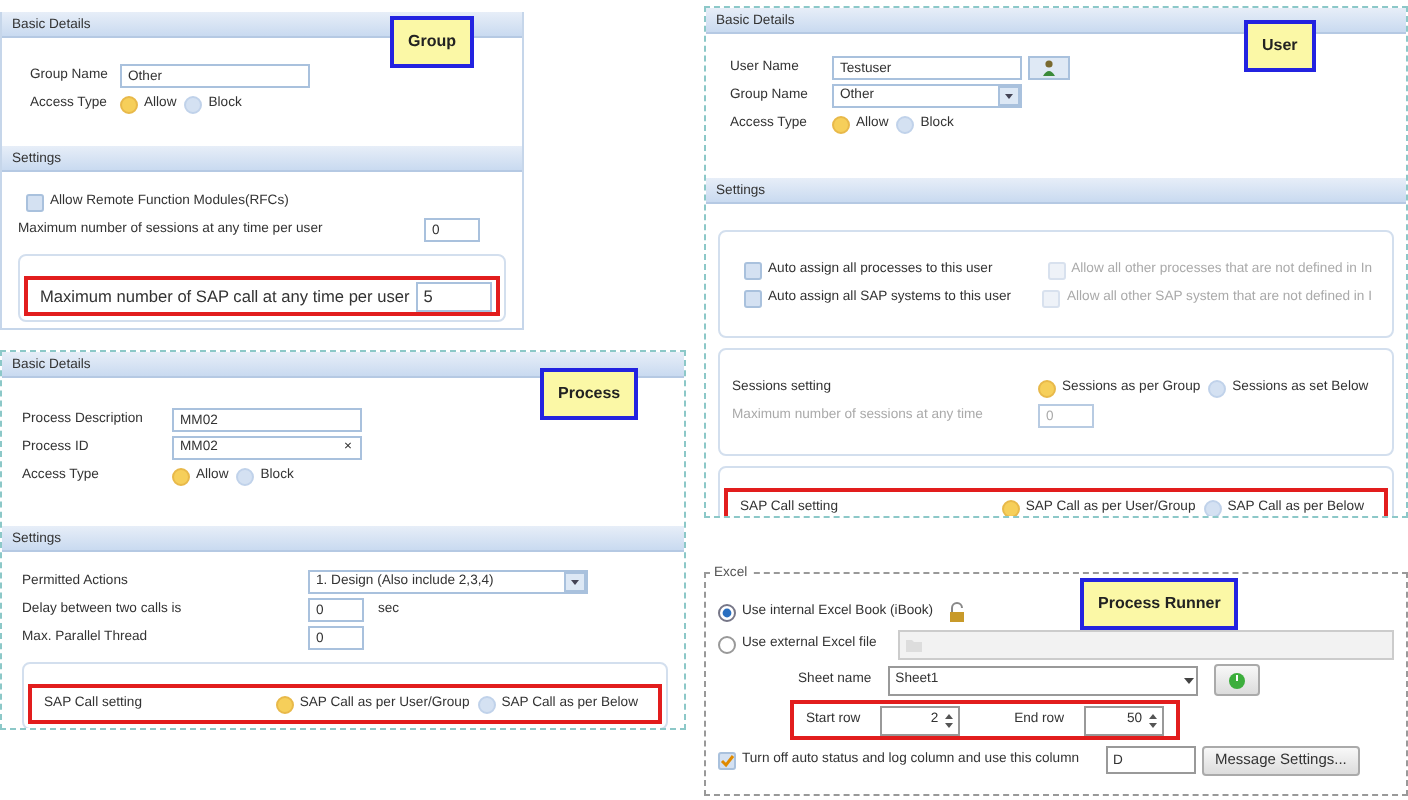  What do you see at coordinates (453, 296) in the screenshot?
I see `input-field: 5` at bounding box center [453, 296].